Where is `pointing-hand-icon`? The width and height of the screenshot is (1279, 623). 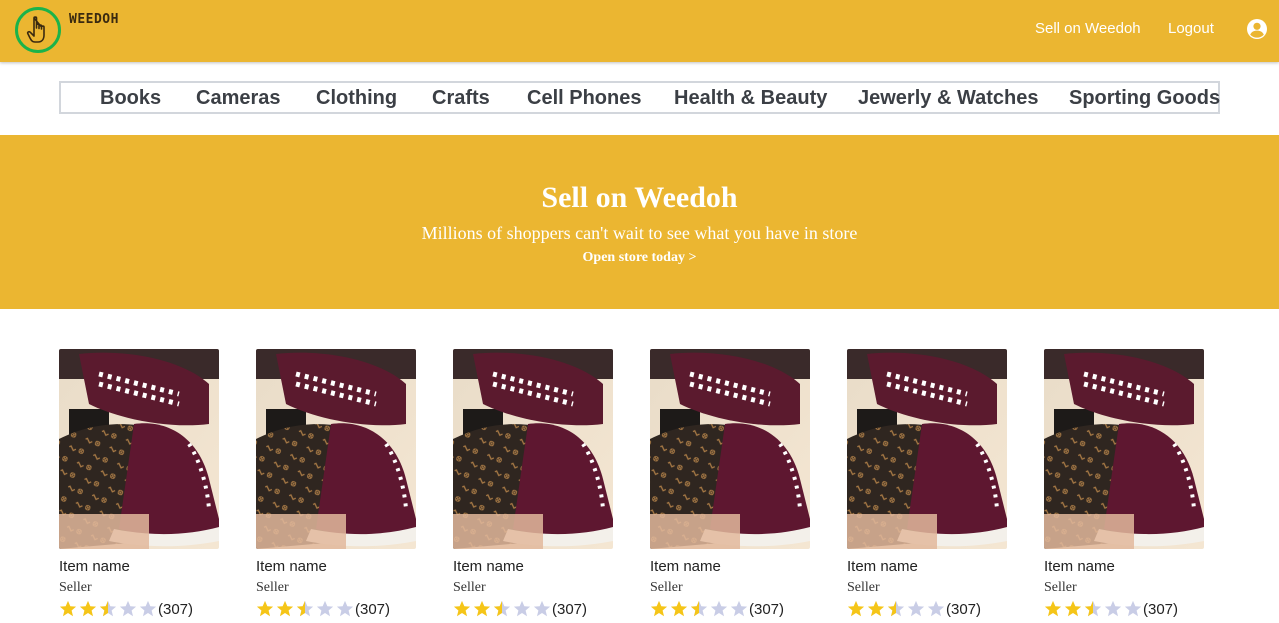 pointing-hand-icon is located at coordinates (35, 29).